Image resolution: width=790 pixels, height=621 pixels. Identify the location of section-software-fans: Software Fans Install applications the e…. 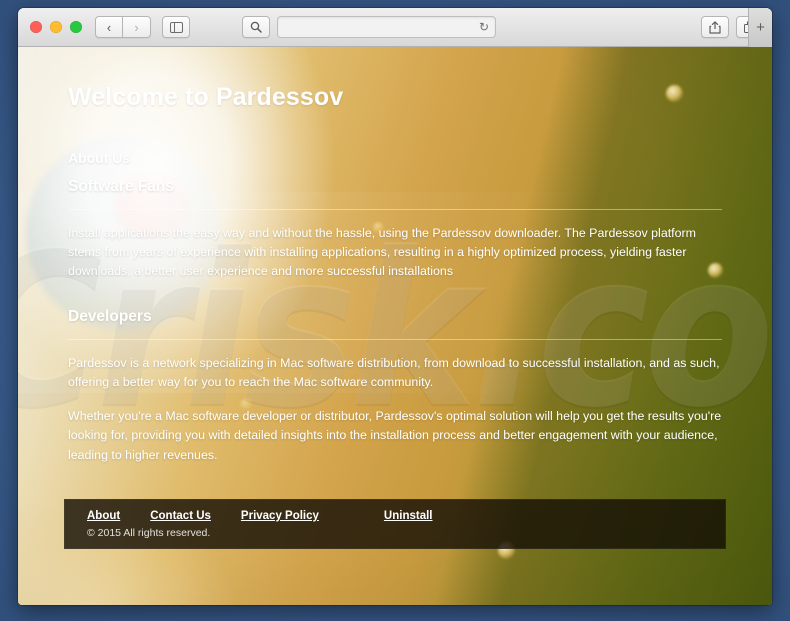
(395, 230).